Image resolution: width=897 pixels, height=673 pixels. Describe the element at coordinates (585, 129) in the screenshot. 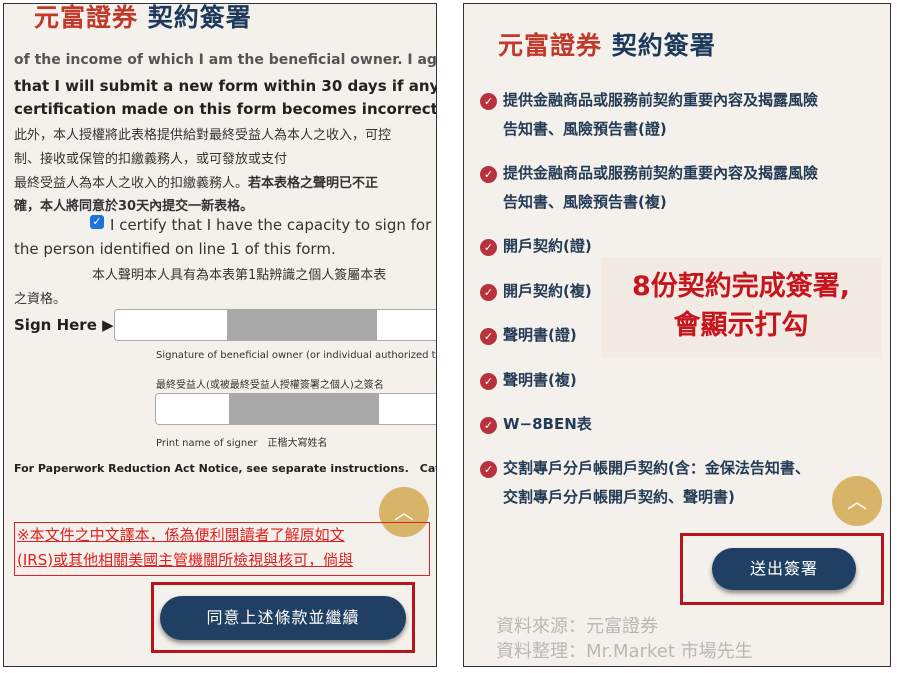

I see `item-line-2: 告知書、風險預告書(證)` at that location.